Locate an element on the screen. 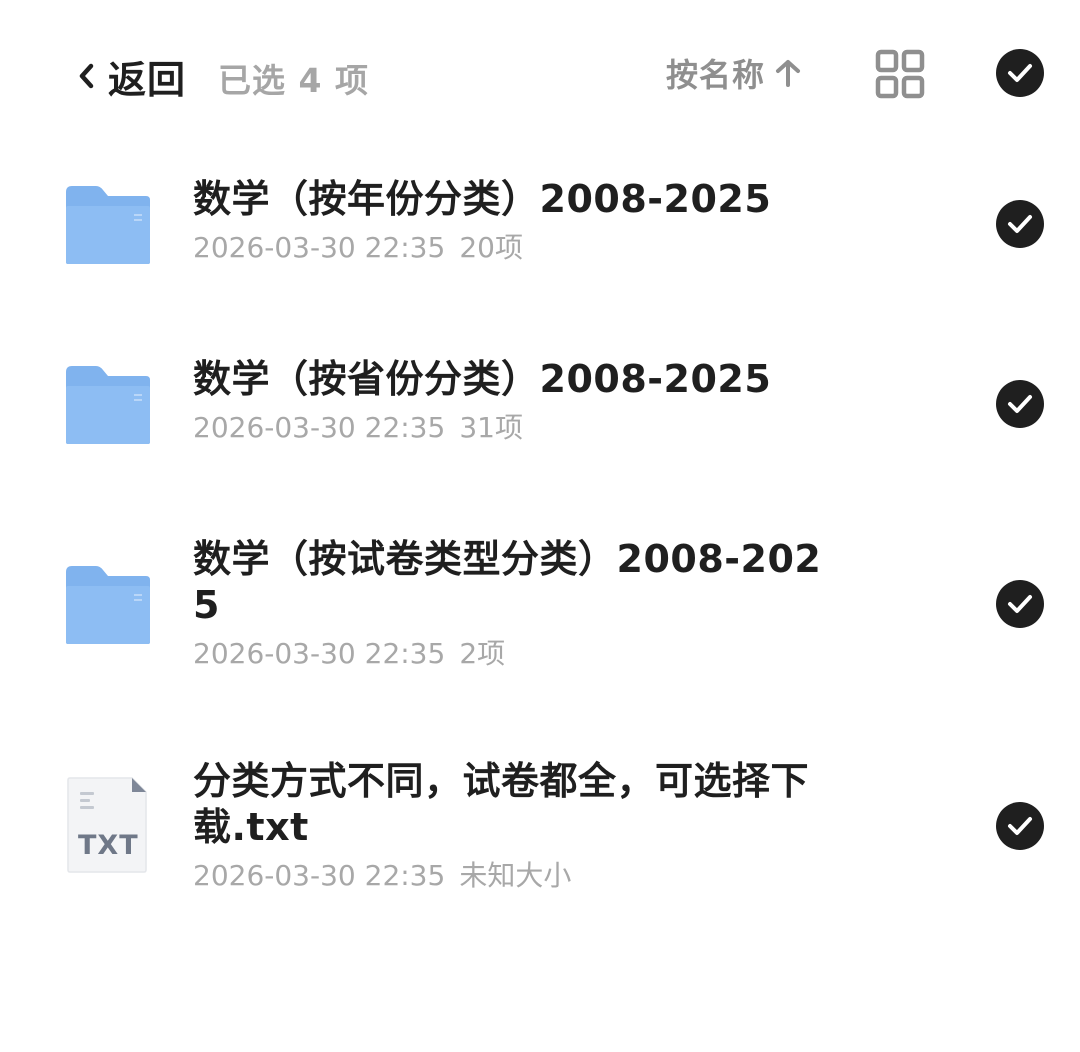 Image resolution: width=1080 pixels, height=1052 pixels. file-size: 31项 is located at coordinates (491, 427).